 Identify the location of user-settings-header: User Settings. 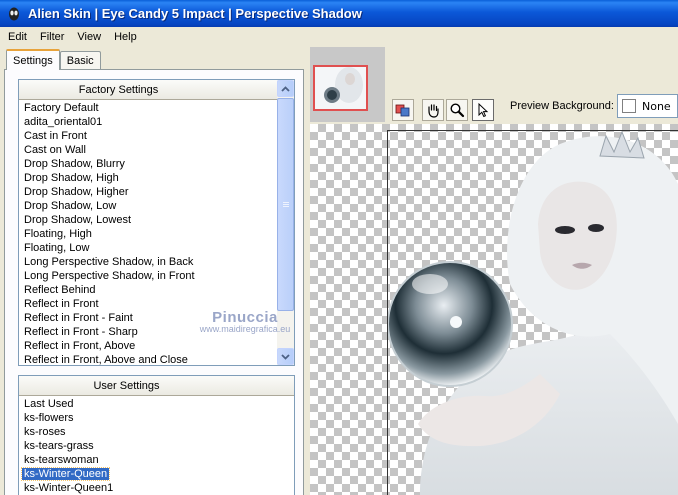
(156, 386).